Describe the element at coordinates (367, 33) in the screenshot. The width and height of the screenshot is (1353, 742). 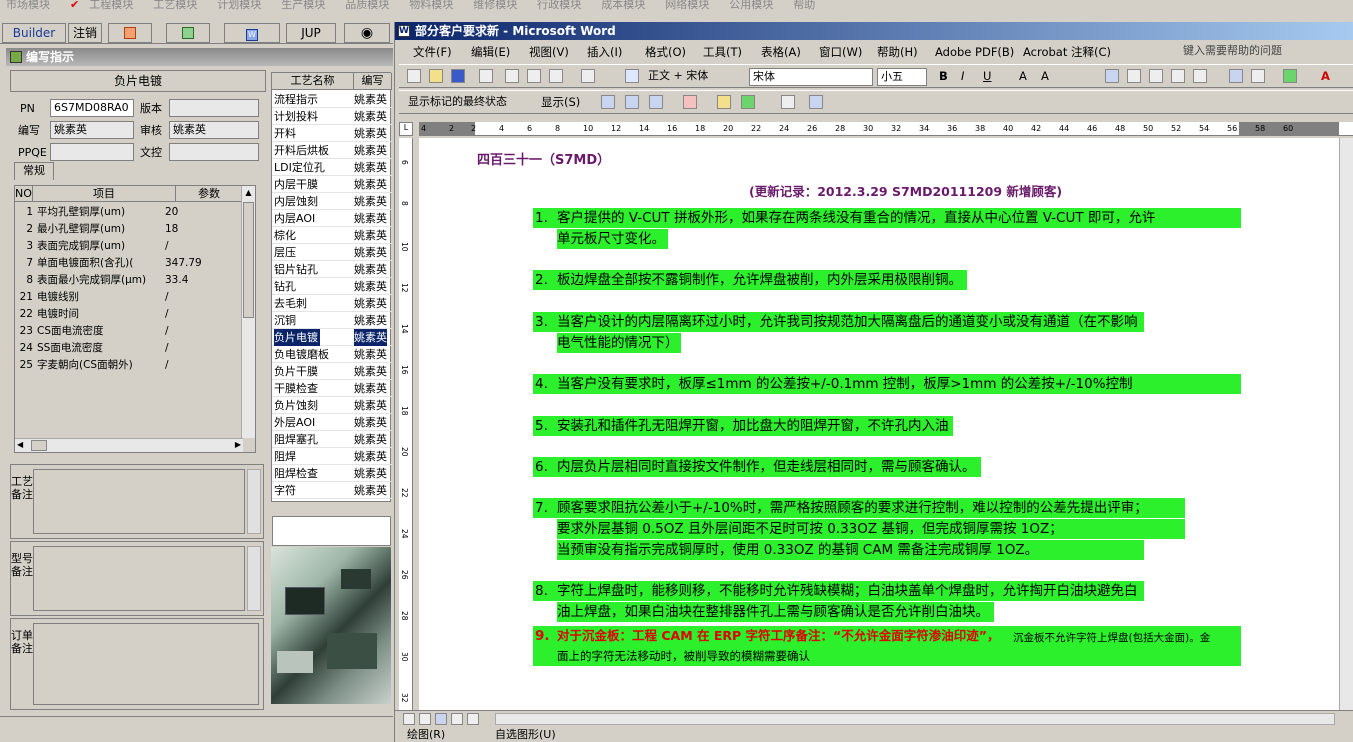
I see `eye-icon: ◉` at that location.